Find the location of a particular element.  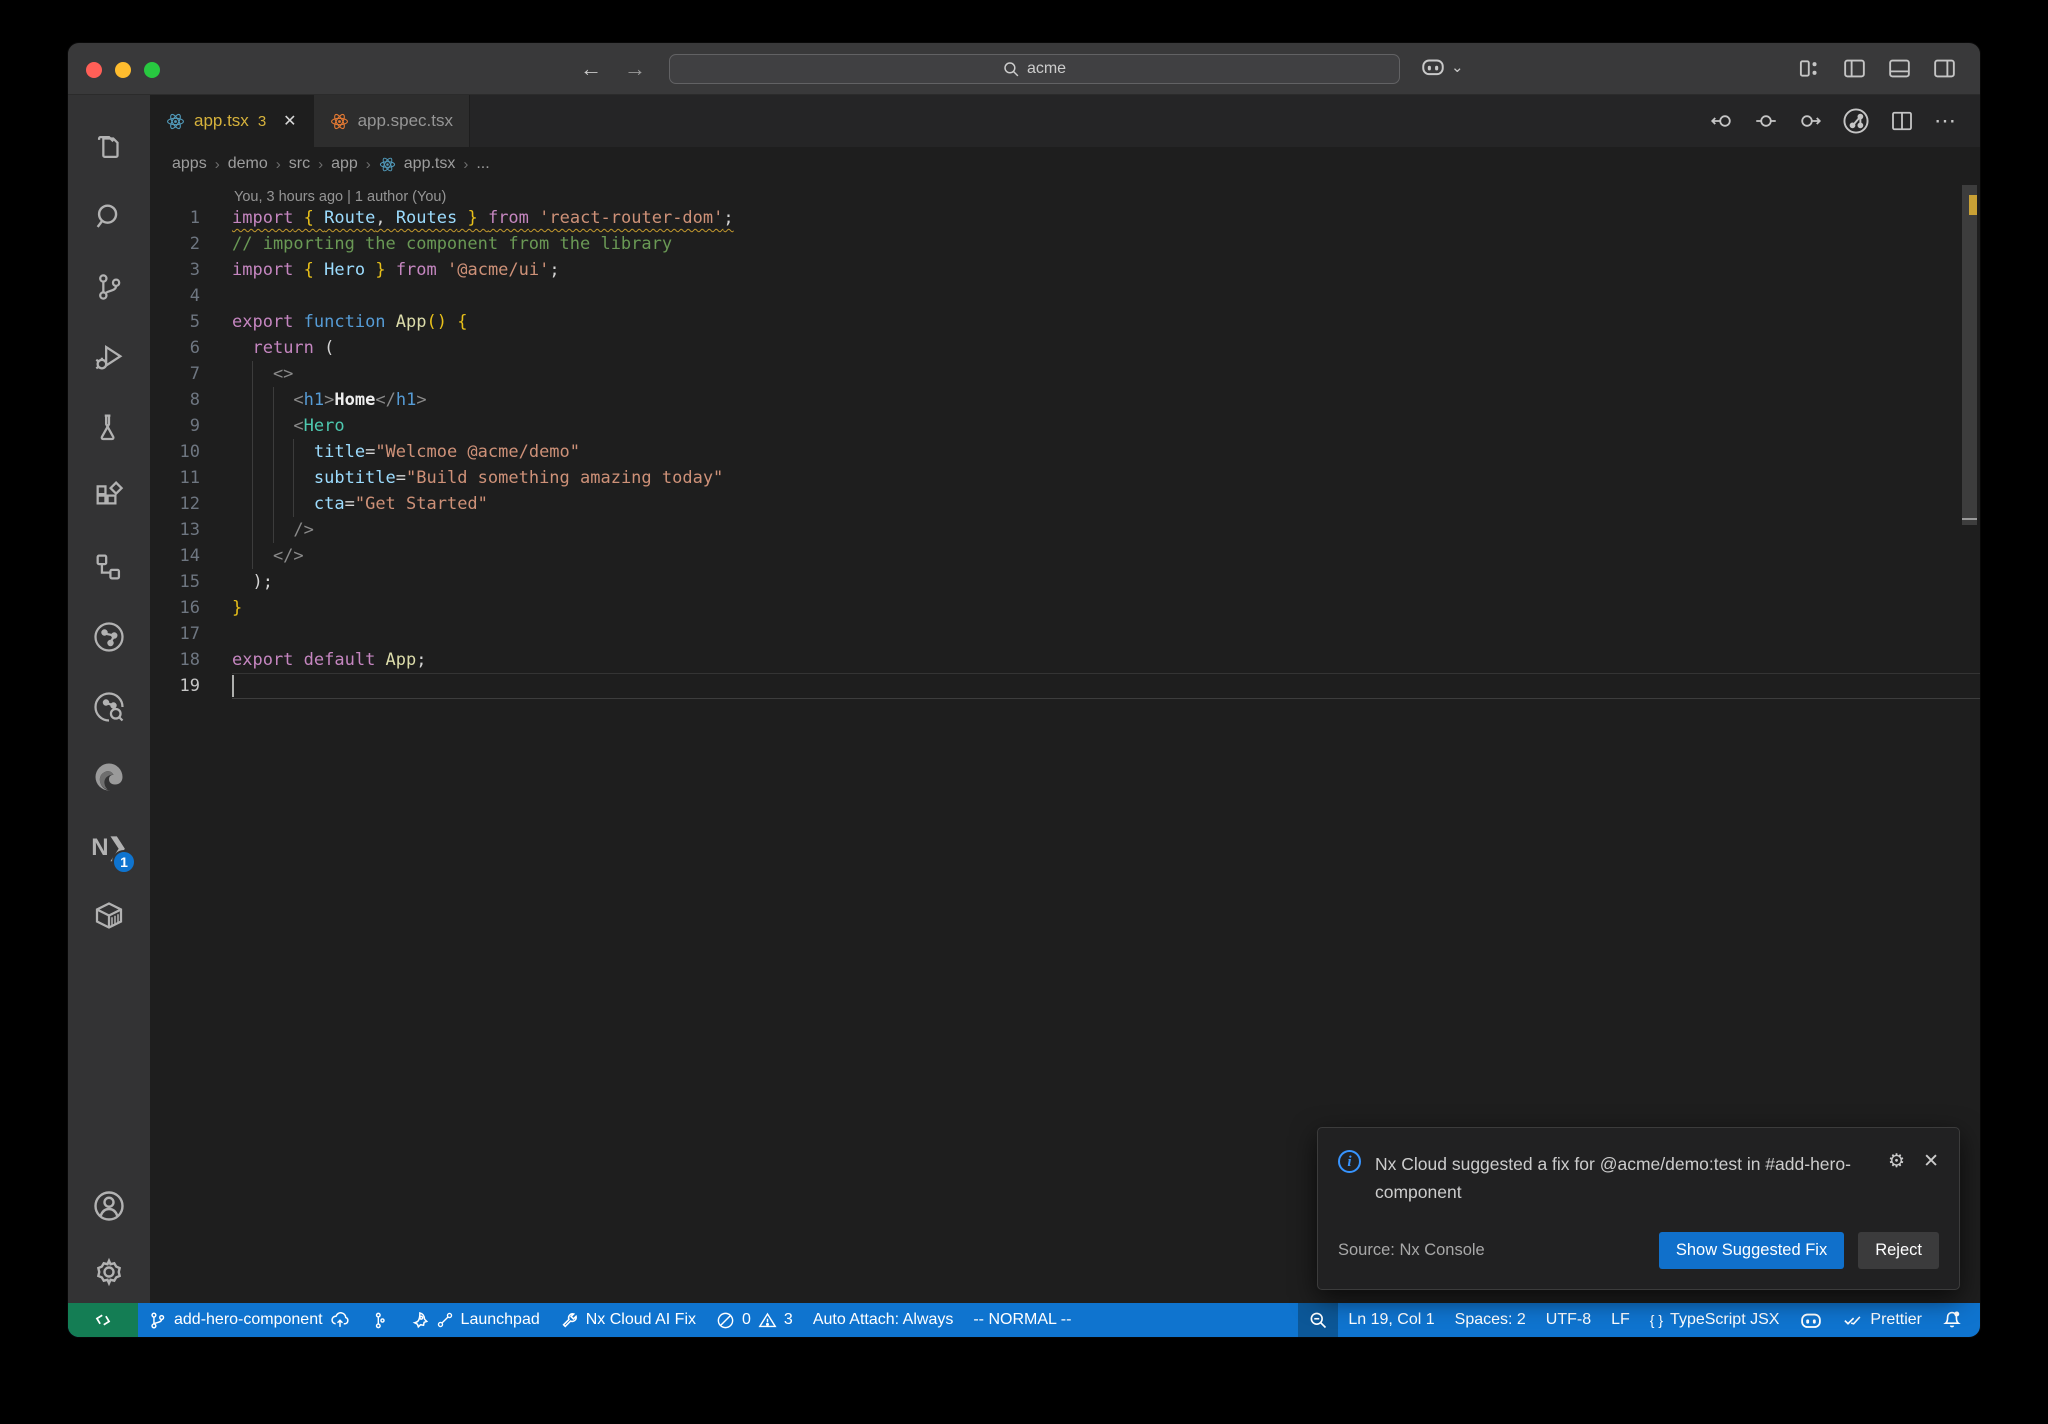

code-line: 6 return ( is located at coordinates (1065, 348).